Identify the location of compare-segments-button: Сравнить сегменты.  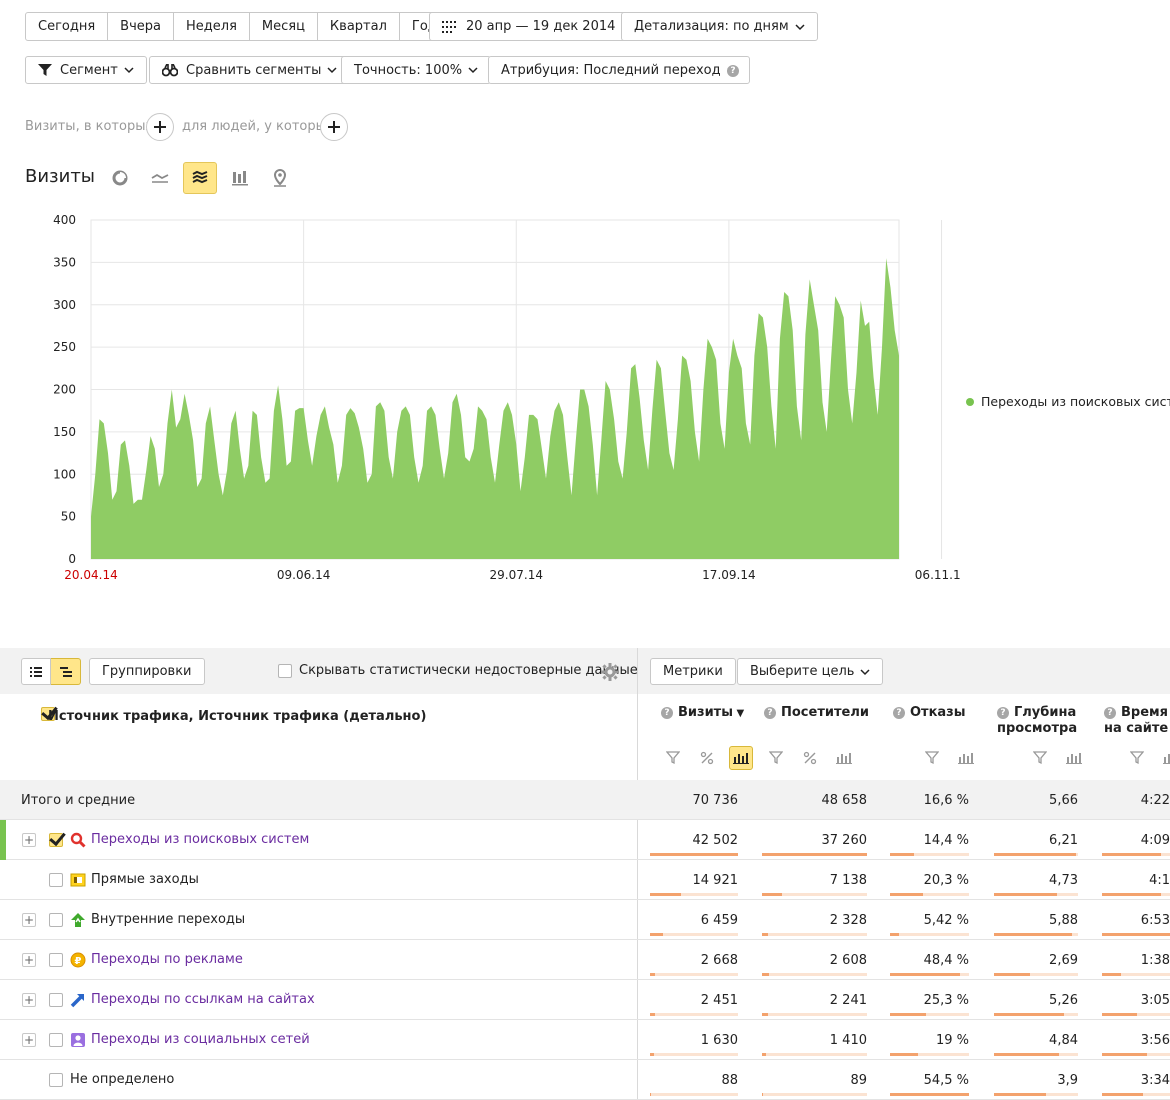
(250, 70).